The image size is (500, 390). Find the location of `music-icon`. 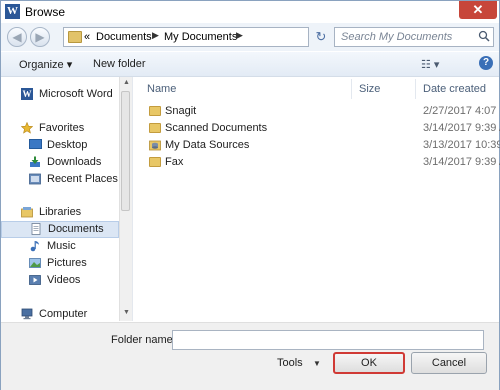

music-icon is located at coordinates (34, 246).